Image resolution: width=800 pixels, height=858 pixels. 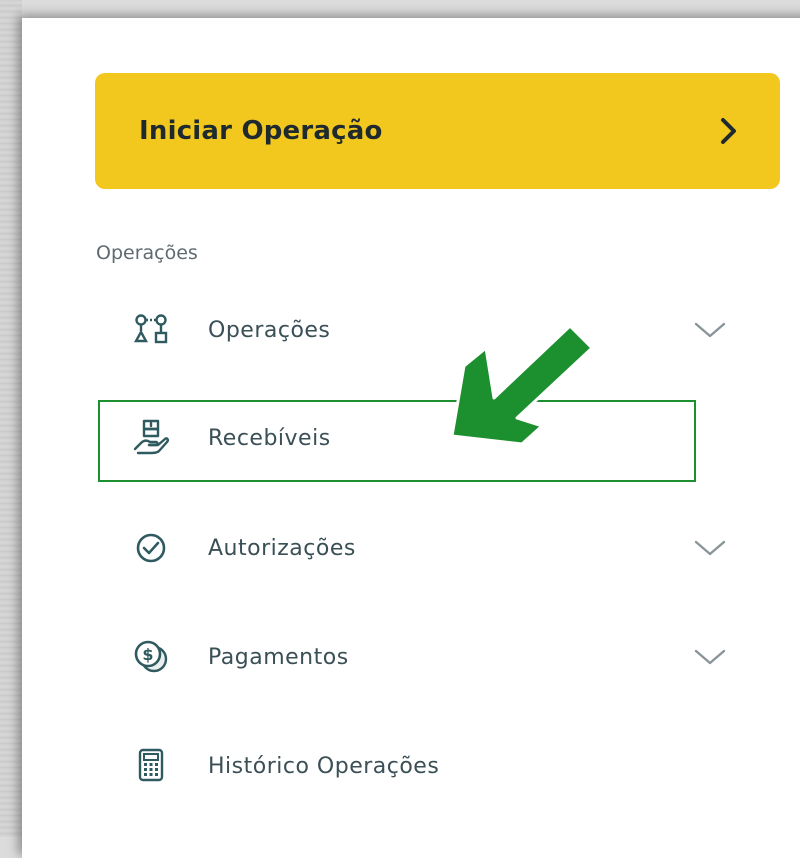 What do you see at coordinates (150, 329) in the screenshot?
I see `workflow-icon` at bounding box center [150, 329].